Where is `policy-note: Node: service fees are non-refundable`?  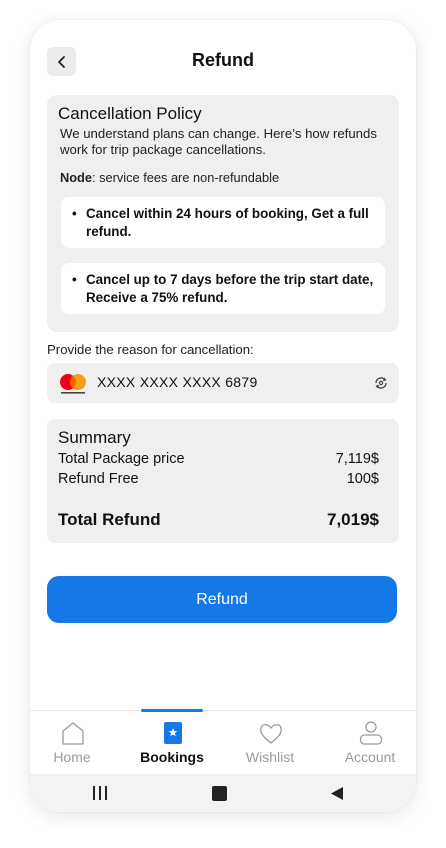
policy-note: Node: service fees are non-refundable is located at coordinates (169, 177).